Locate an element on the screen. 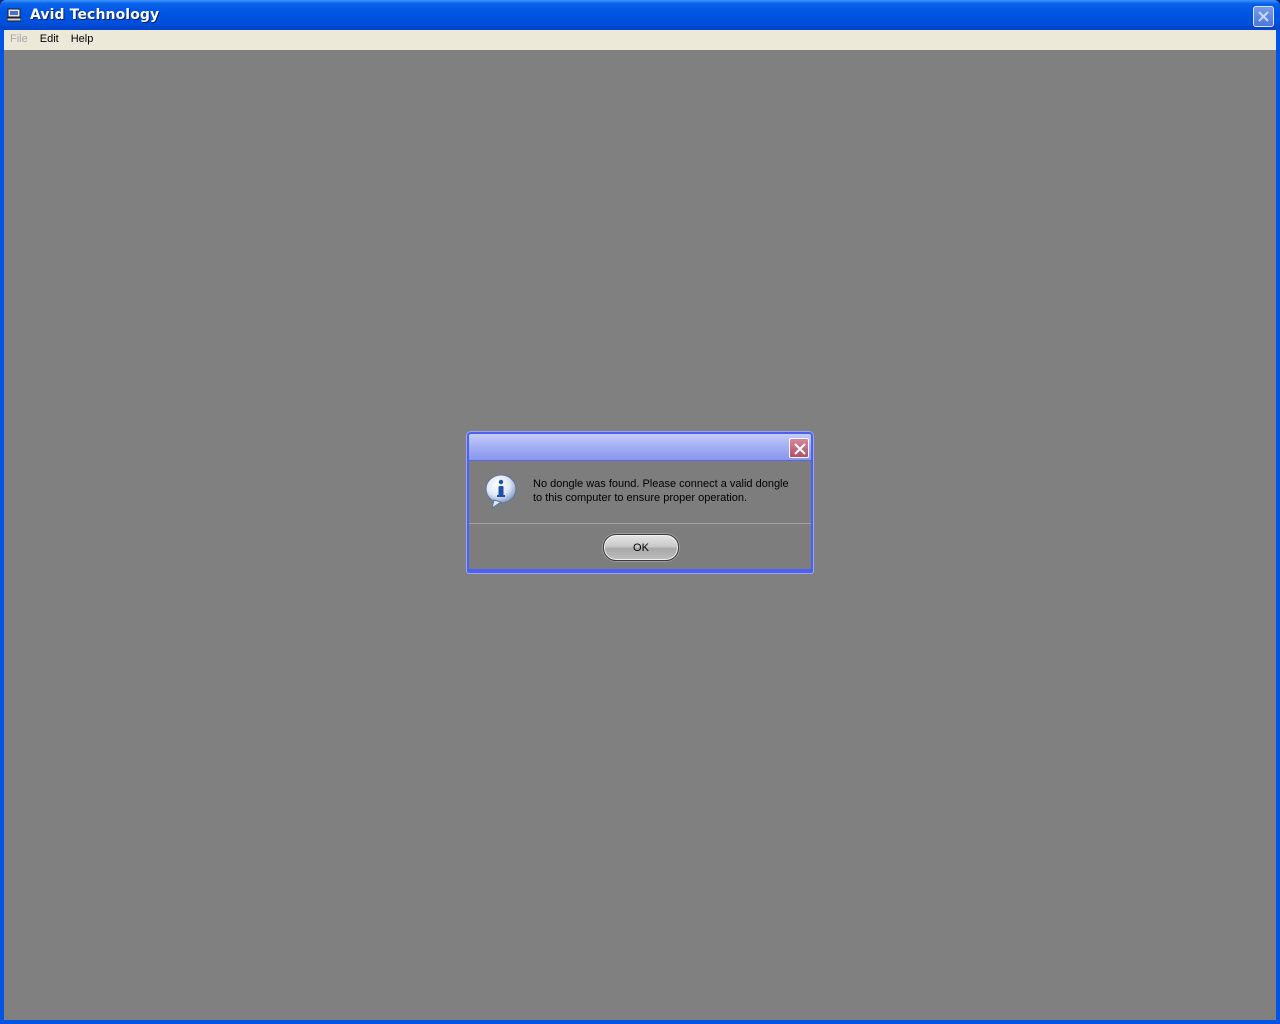 The width and height of the screenshot is (1280, 1024). window-close-button is located at coordinates (1263, 16).